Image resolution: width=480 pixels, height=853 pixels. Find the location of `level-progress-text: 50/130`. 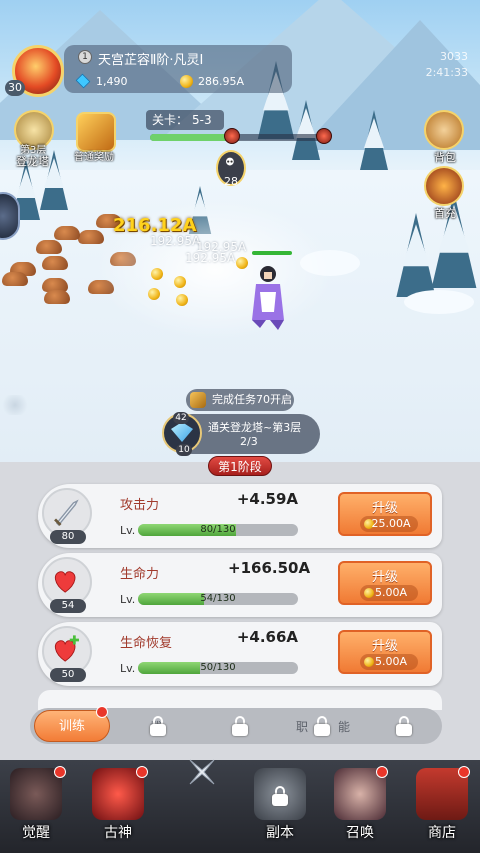

level-progress-text: 50/130 is located at coordinates (218, 667).